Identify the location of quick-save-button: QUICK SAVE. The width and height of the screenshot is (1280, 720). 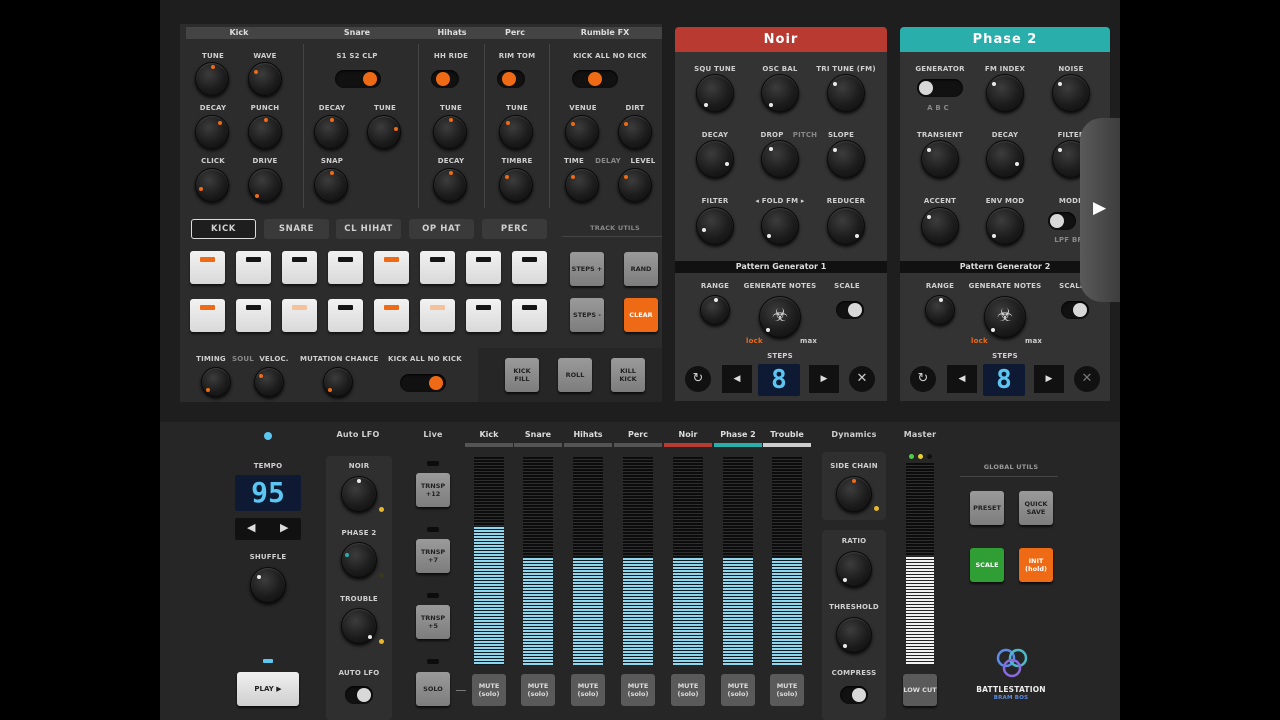
(1036, 508).